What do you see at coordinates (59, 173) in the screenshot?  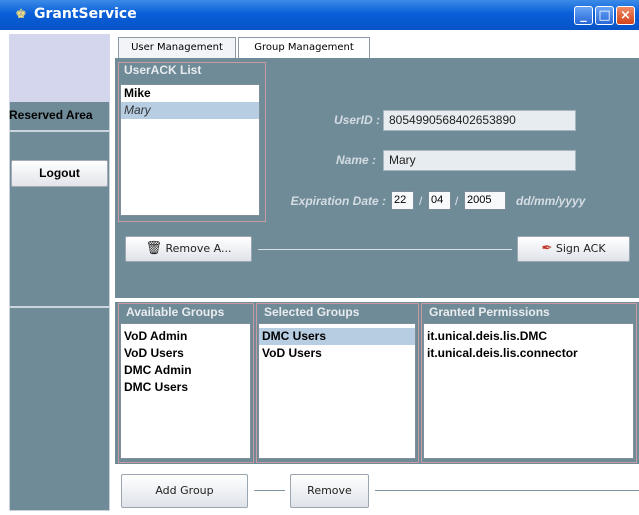 I see `logout-button: Logout` at bounding box center [59, 173].